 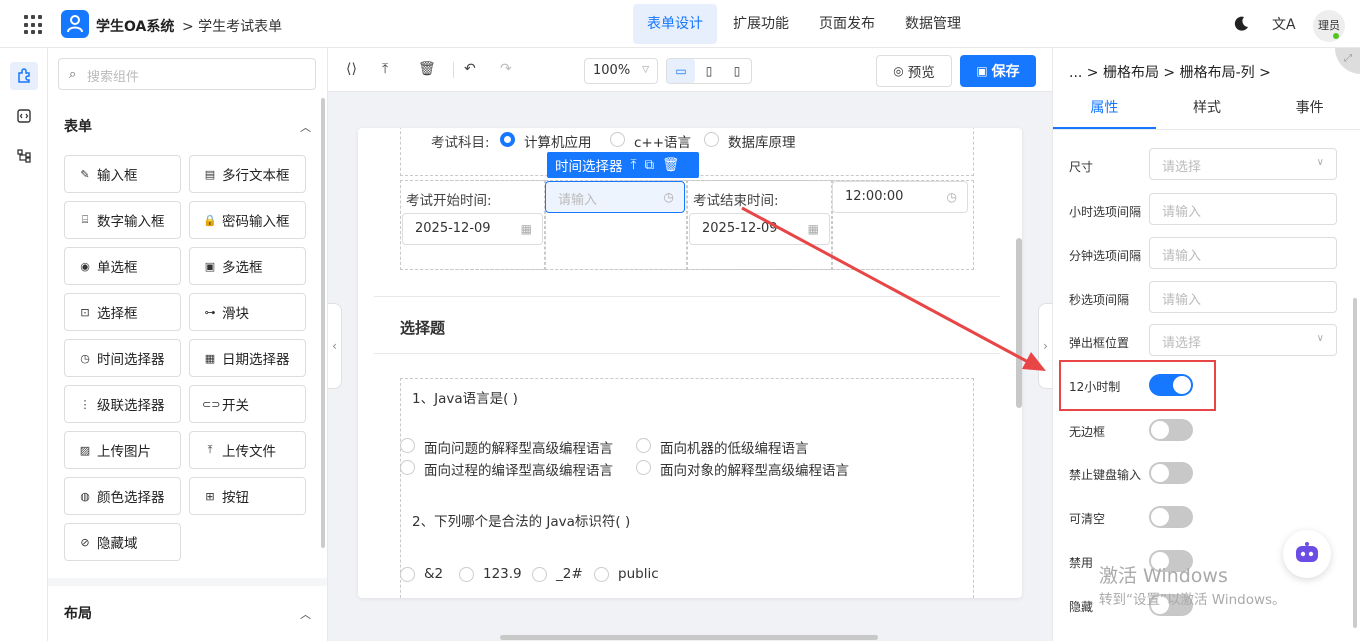 What do you see at coordinates (1355, 463) in the screenshot?
I see `properties-scrollbar` at bounding box center [1355, 463].